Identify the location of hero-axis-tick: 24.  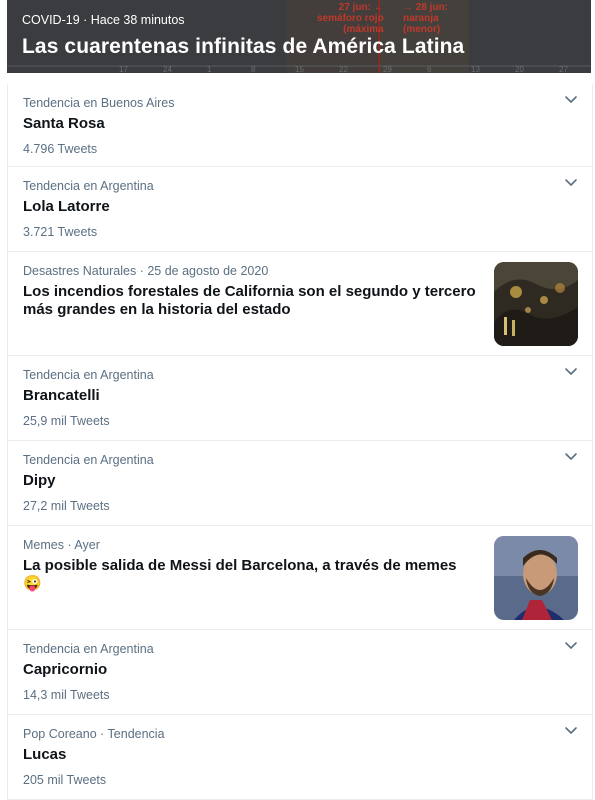
(167, 69).